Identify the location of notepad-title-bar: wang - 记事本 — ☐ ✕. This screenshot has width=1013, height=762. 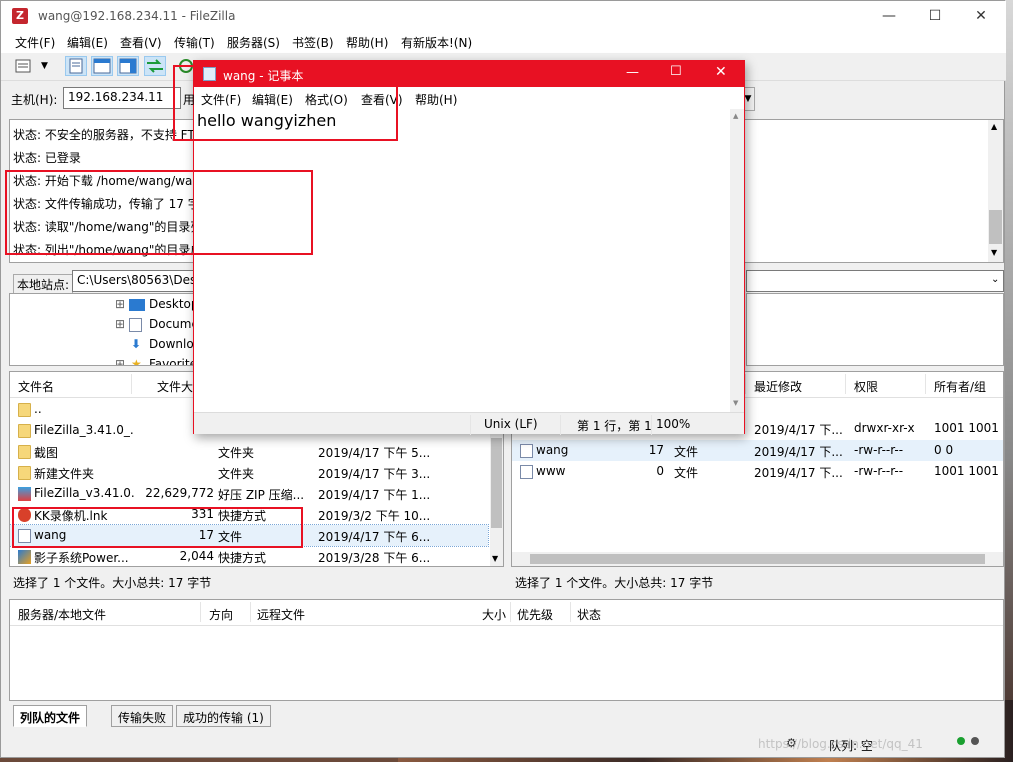
(469, 74).